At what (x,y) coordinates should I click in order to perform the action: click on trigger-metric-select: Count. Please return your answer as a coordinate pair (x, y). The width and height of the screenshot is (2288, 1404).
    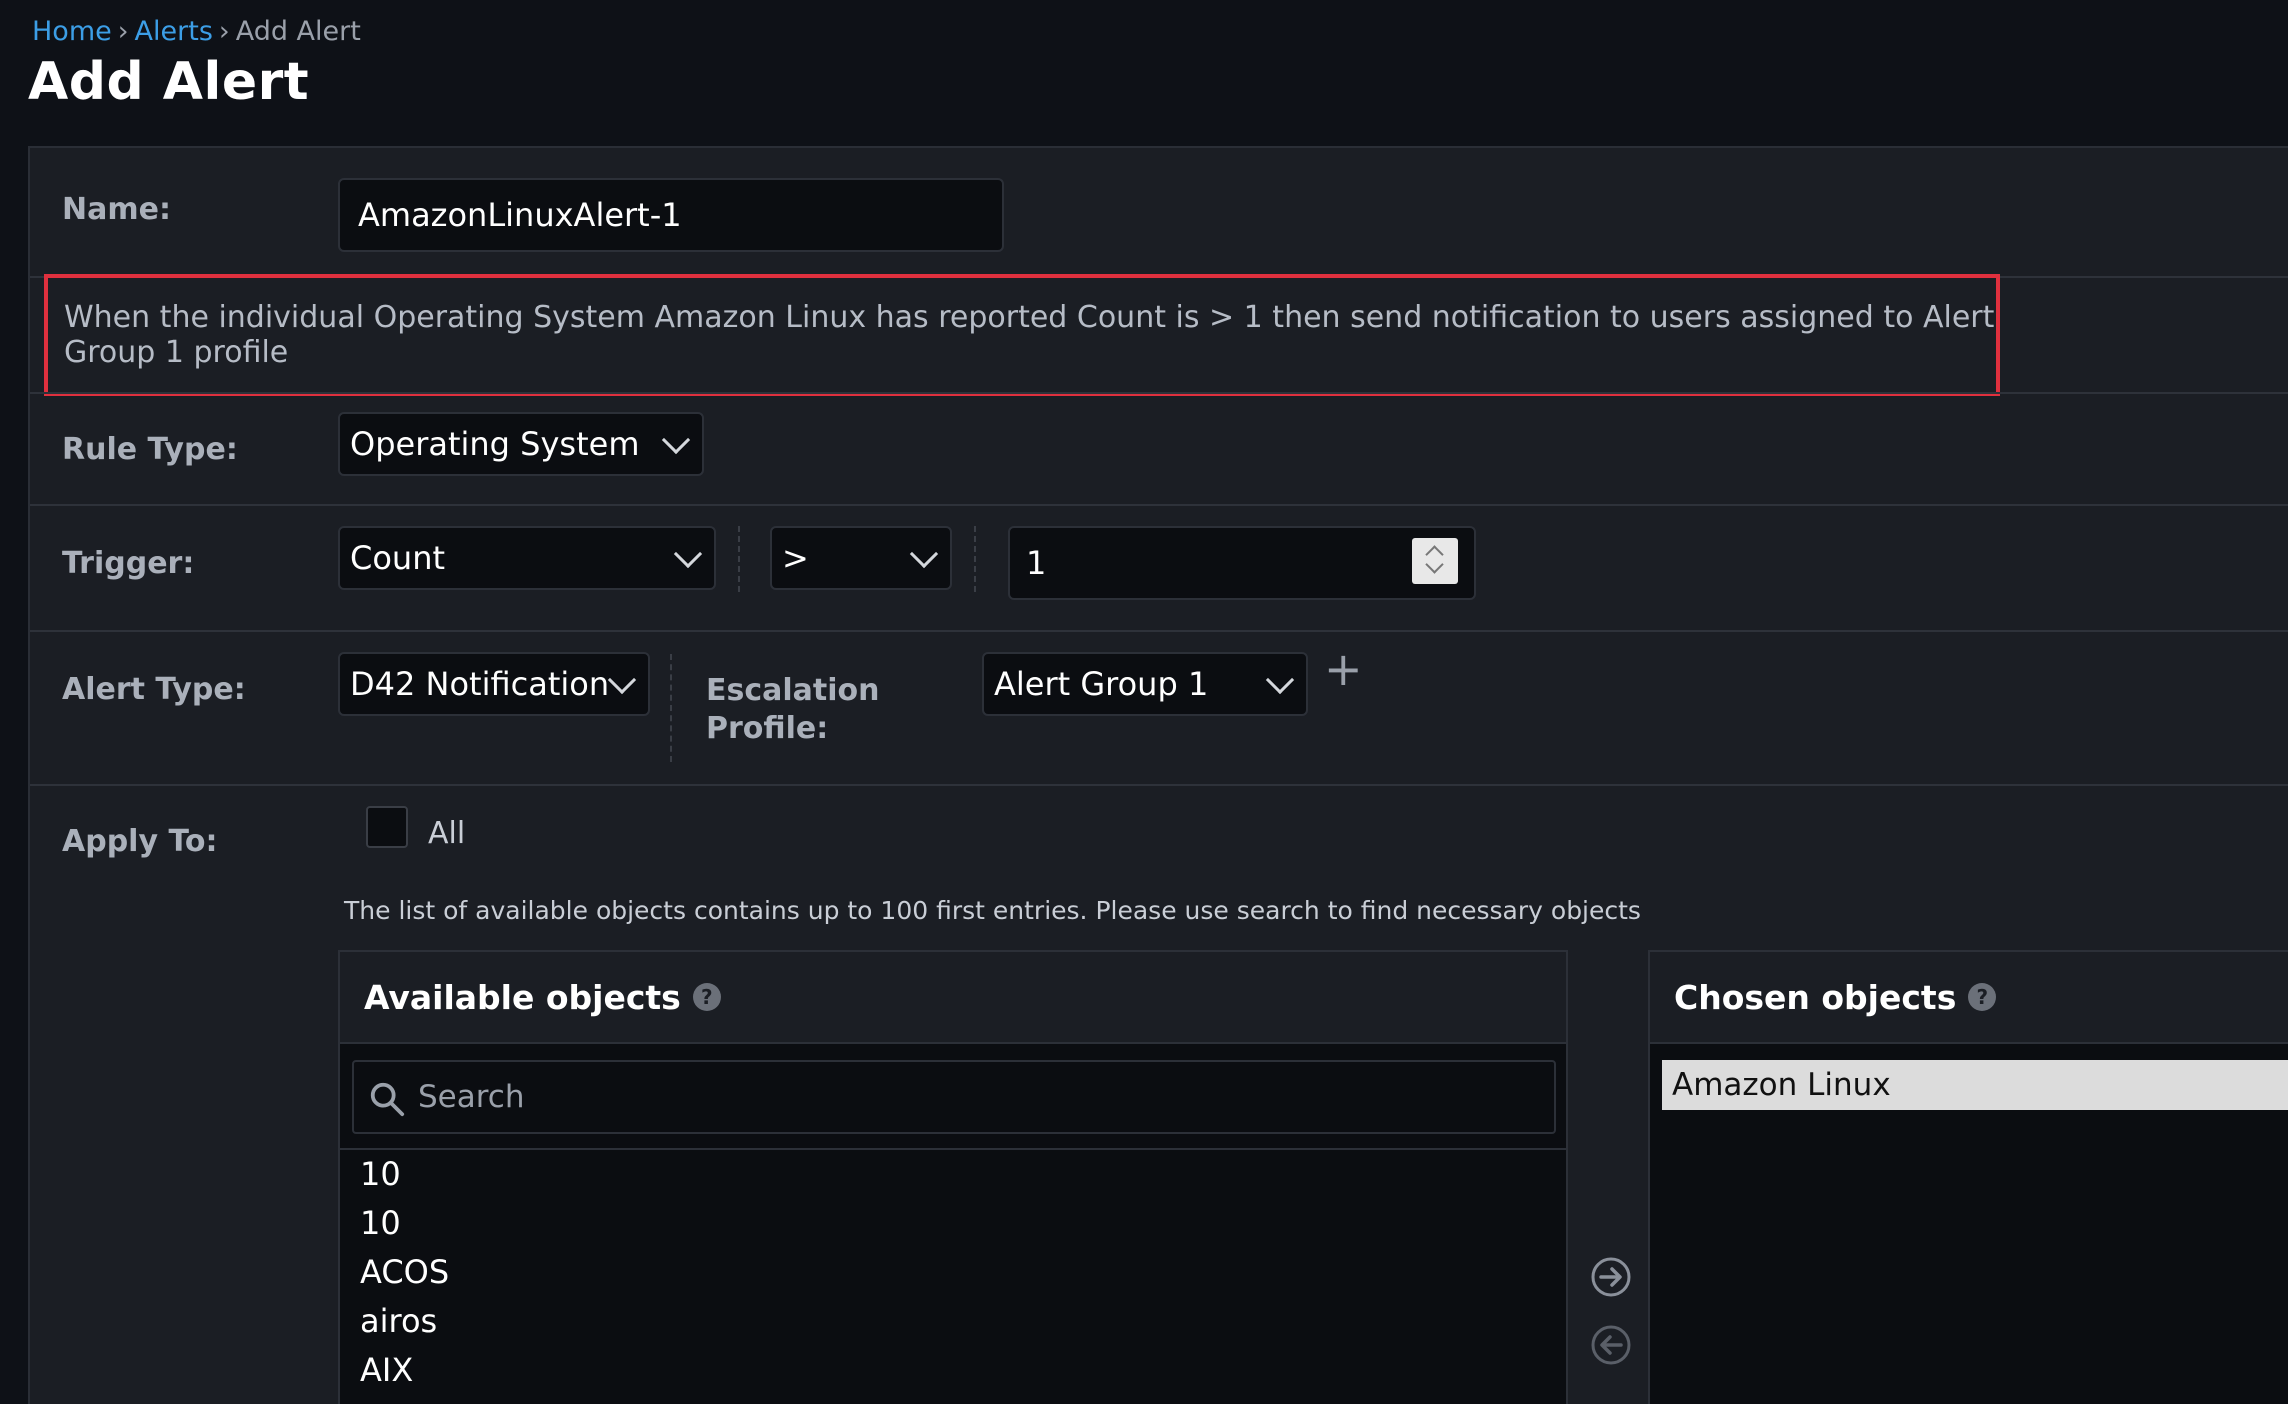
    Looking at the image, I should click on (527, 558).